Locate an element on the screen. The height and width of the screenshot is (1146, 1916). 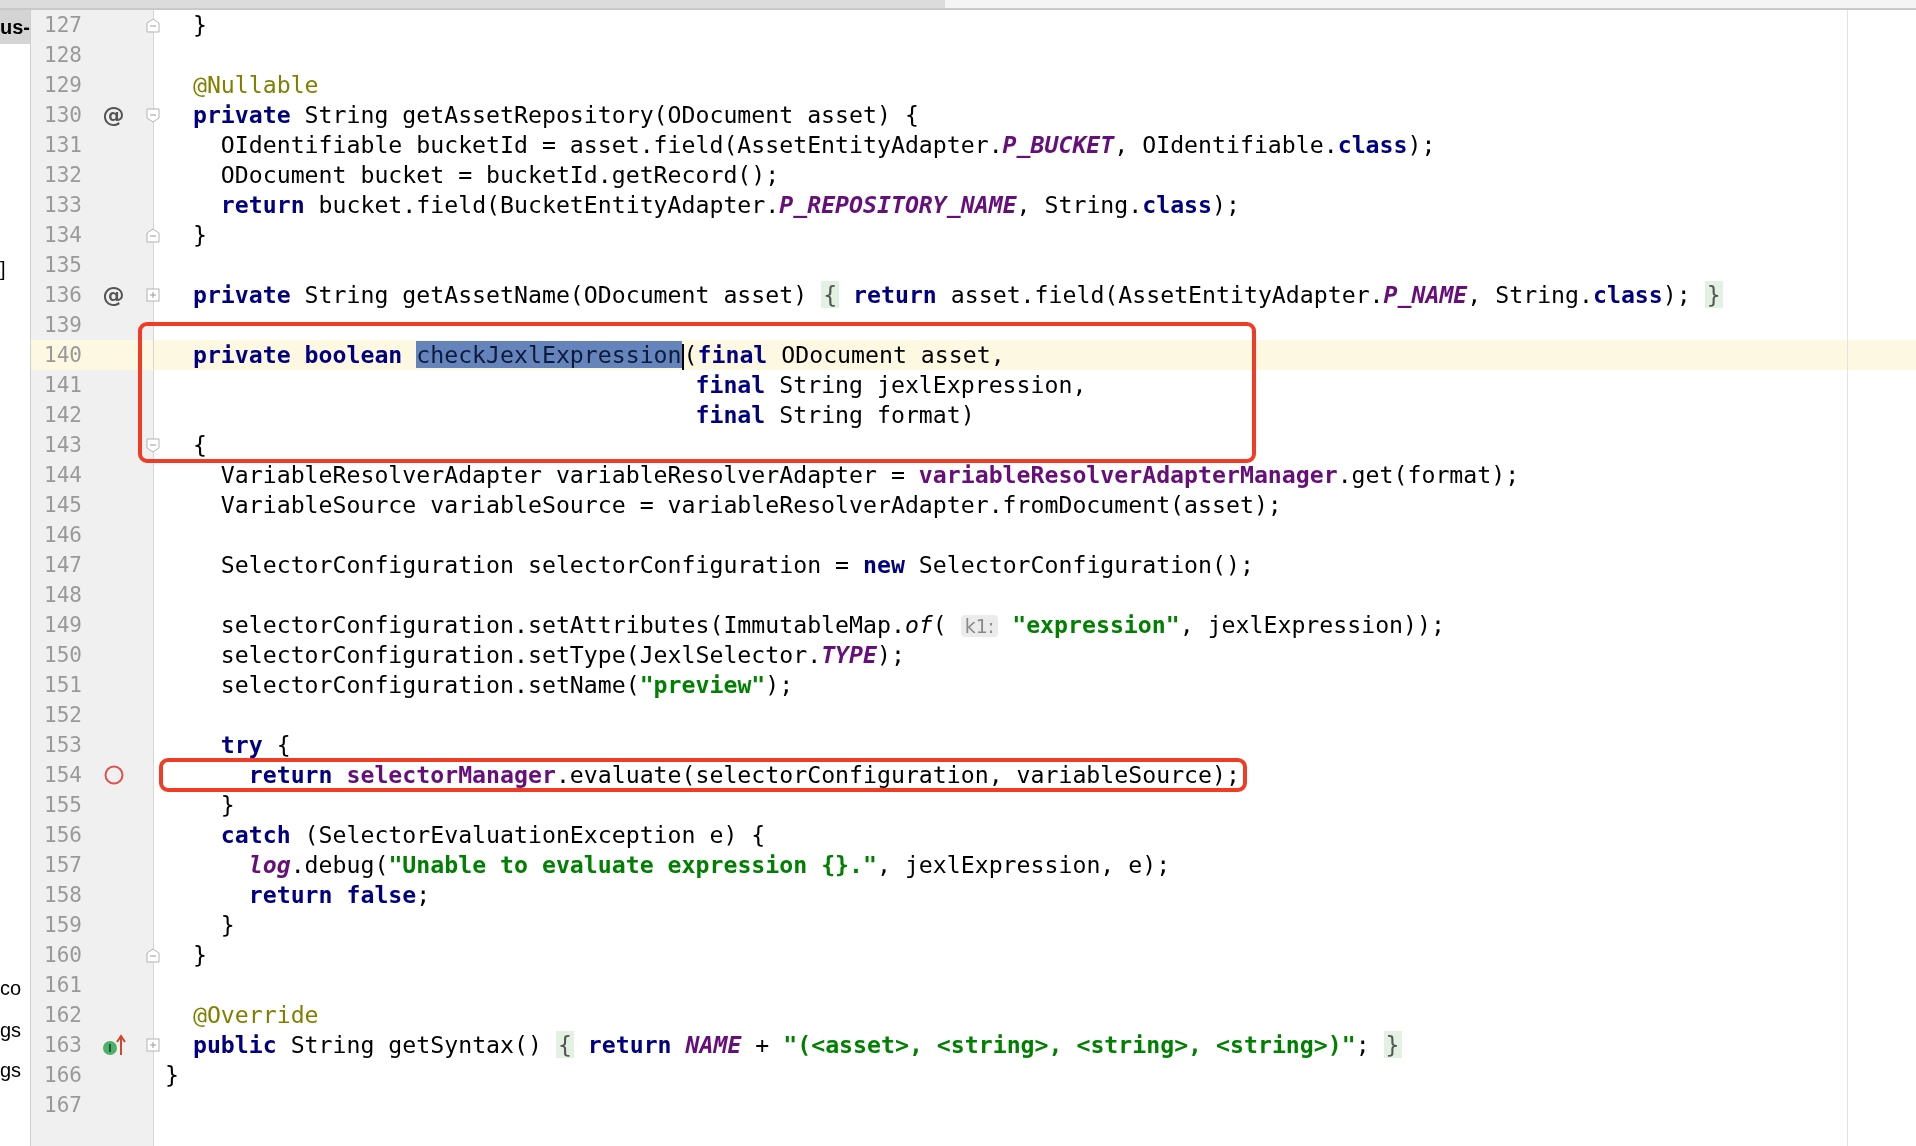
code-line: ODocument bucket = bucketId.getRecord(); is located at coordinates (499, 174).